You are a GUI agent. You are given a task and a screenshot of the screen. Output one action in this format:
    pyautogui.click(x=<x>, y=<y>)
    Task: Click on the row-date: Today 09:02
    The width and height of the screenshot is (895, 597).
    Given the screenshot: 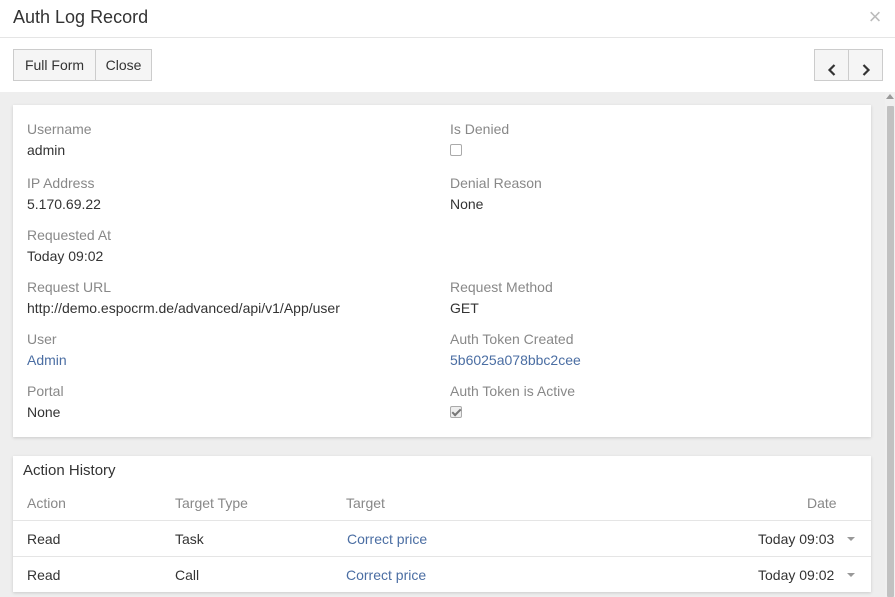 What is the action you would take?
    pyautogui.click(x=796, y=575)
    